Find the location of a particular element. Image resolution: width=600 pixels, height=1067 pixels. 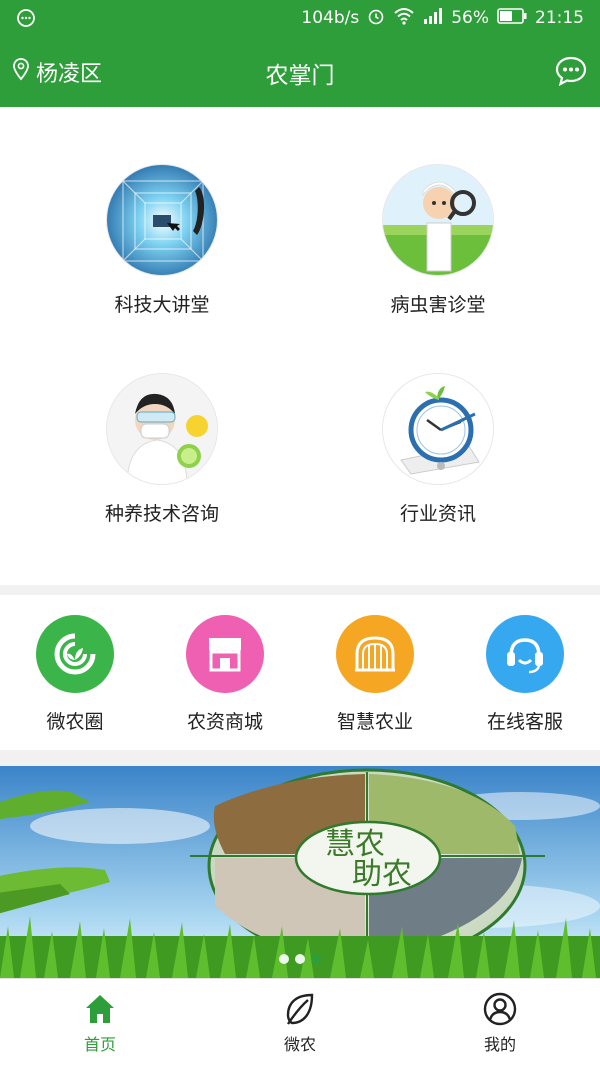

nav-profile: 我的 is located at coordinates (500, 1023).